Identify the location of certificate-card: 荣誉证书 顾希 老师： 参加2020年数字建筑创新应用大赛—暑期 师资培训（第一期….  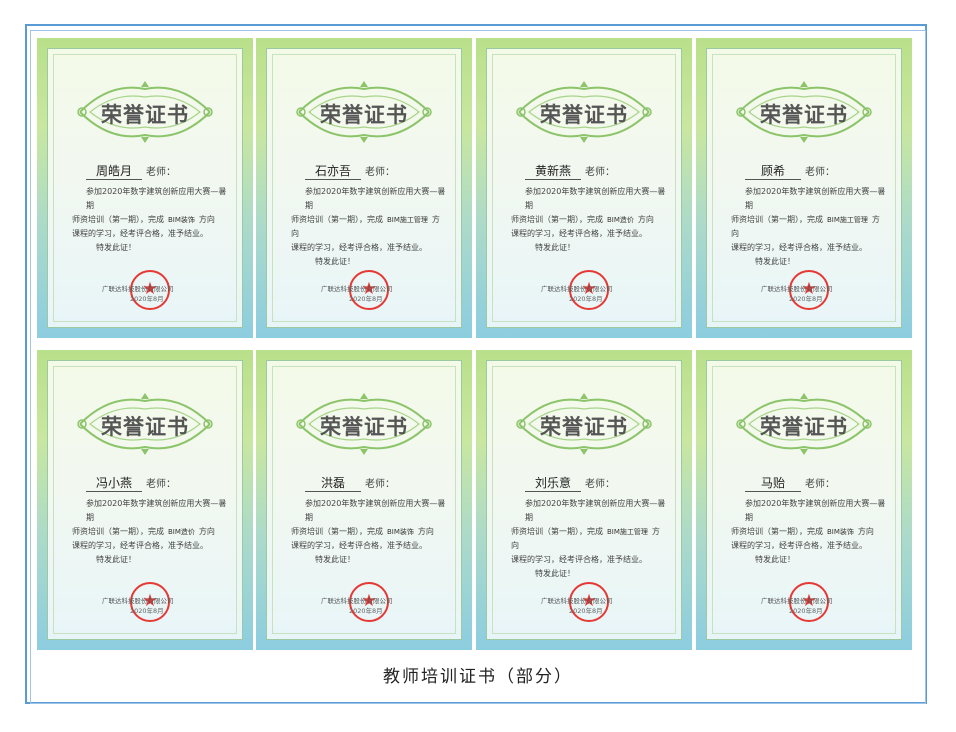
(804, 188).